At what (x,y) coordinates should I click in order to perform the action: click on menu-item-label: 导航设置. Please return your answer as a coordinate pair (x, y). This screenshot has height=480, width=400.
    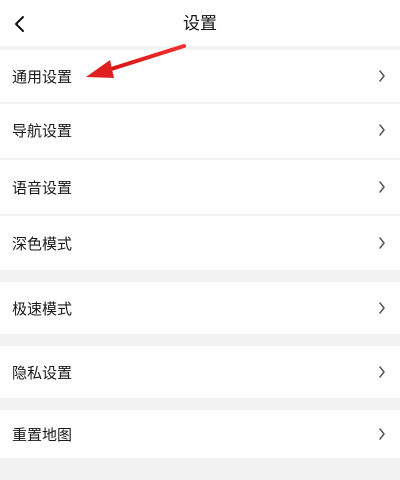
    Looking at the image, I should click on (42, 130).